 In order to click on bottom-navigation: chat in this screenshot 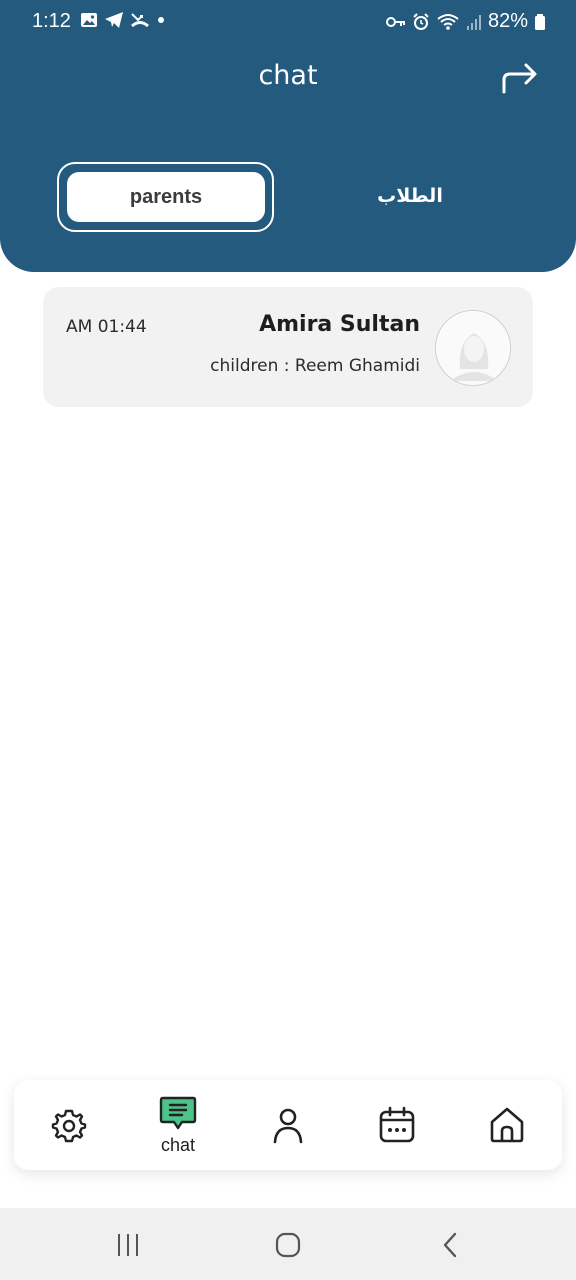, I will do `click(288, 1125)`.